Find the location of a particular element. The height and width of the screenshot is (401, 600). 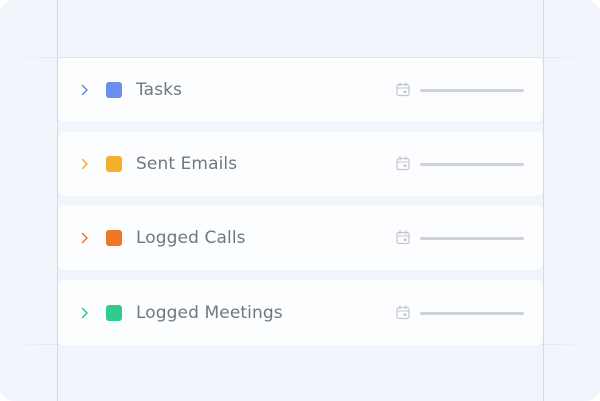

activity-row-logged-meetings: Logged Meetings is located at coordinates (300, 313).